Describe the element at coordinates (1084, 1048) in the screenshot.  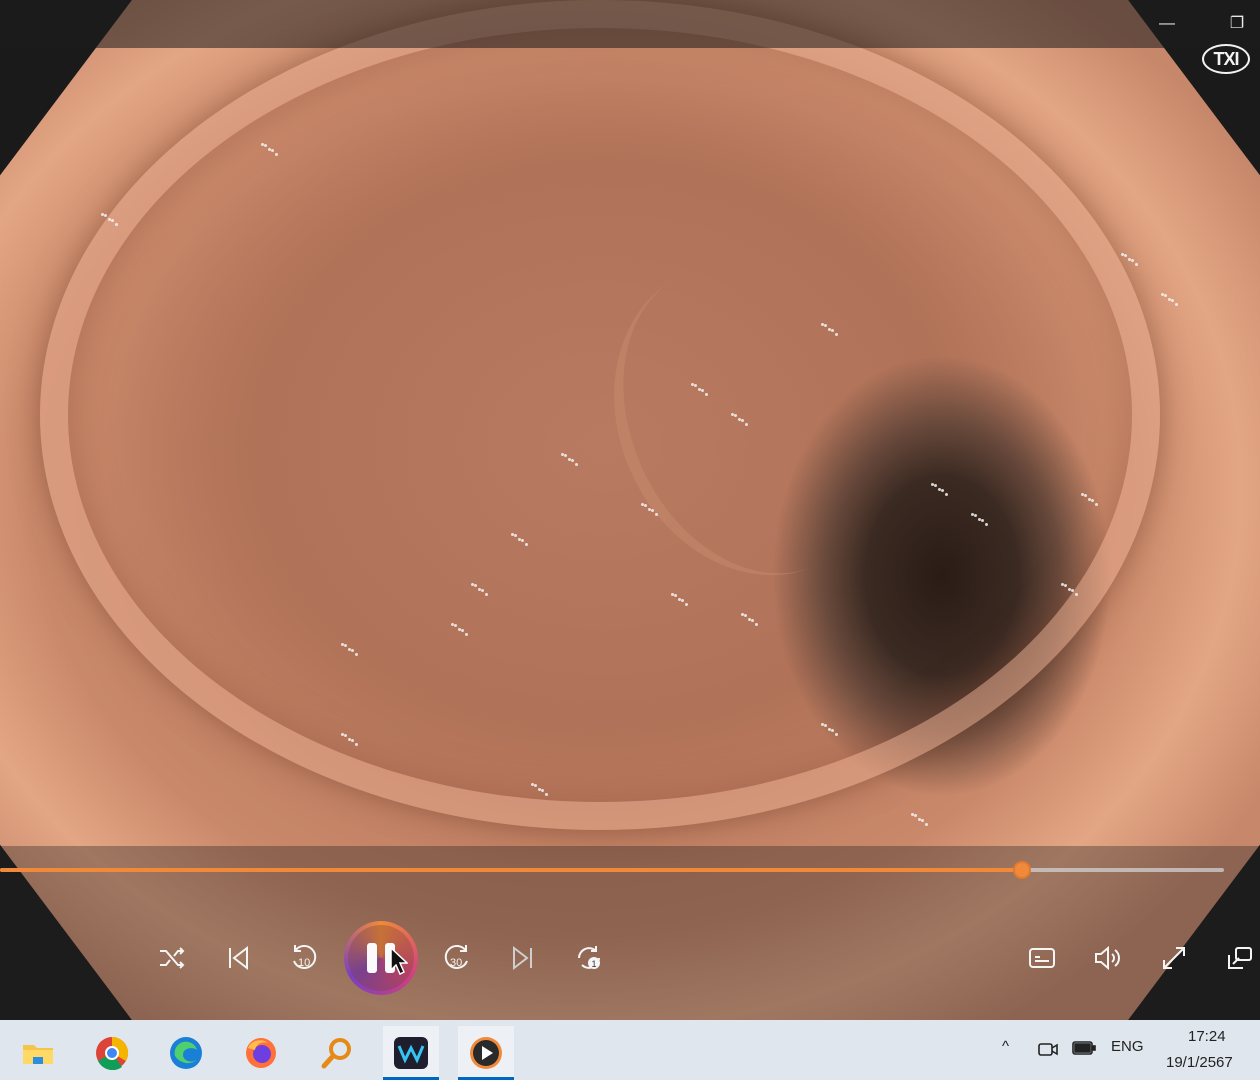
I see `battery-icon` at that location.